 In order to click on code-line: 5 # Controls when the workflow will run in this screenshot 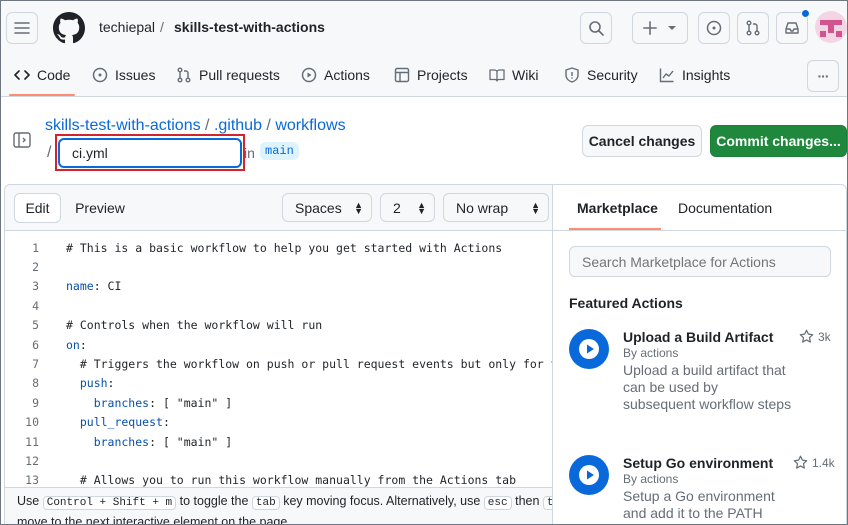, I will do `click(177, 325)`.